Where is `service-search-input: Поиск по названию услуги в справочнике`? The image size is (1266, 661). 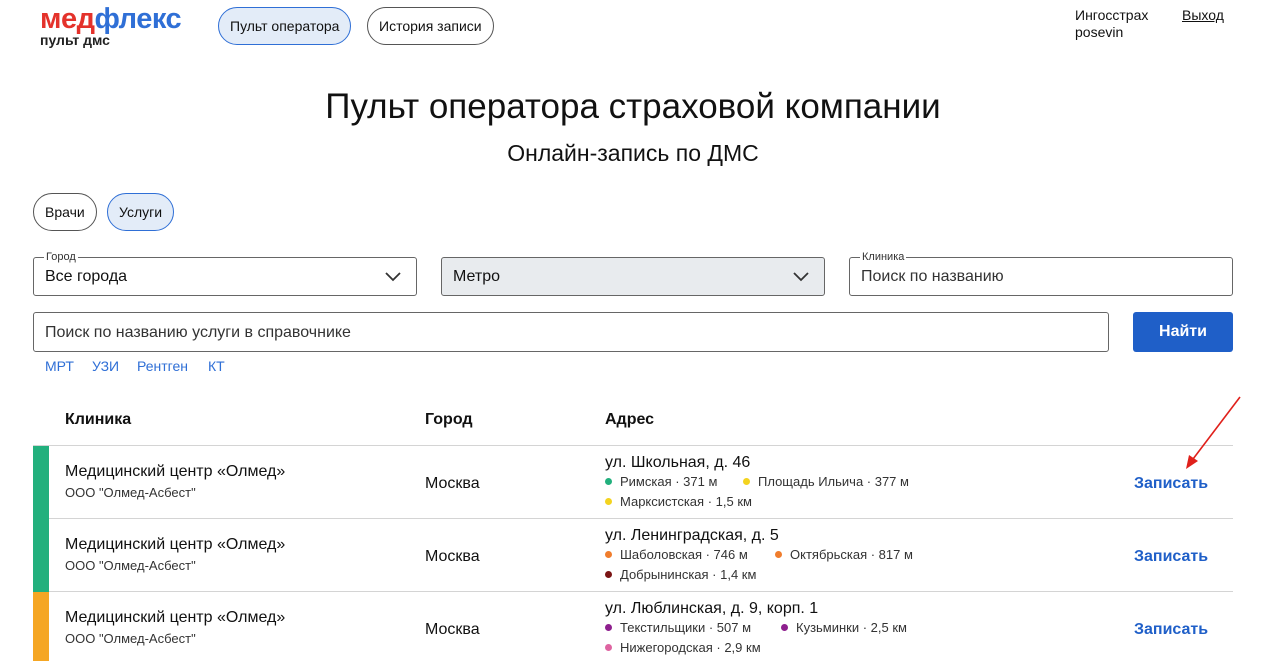 service-search-input: Поиск по названию услуги в справочнике is located at coordinates (571, 332).